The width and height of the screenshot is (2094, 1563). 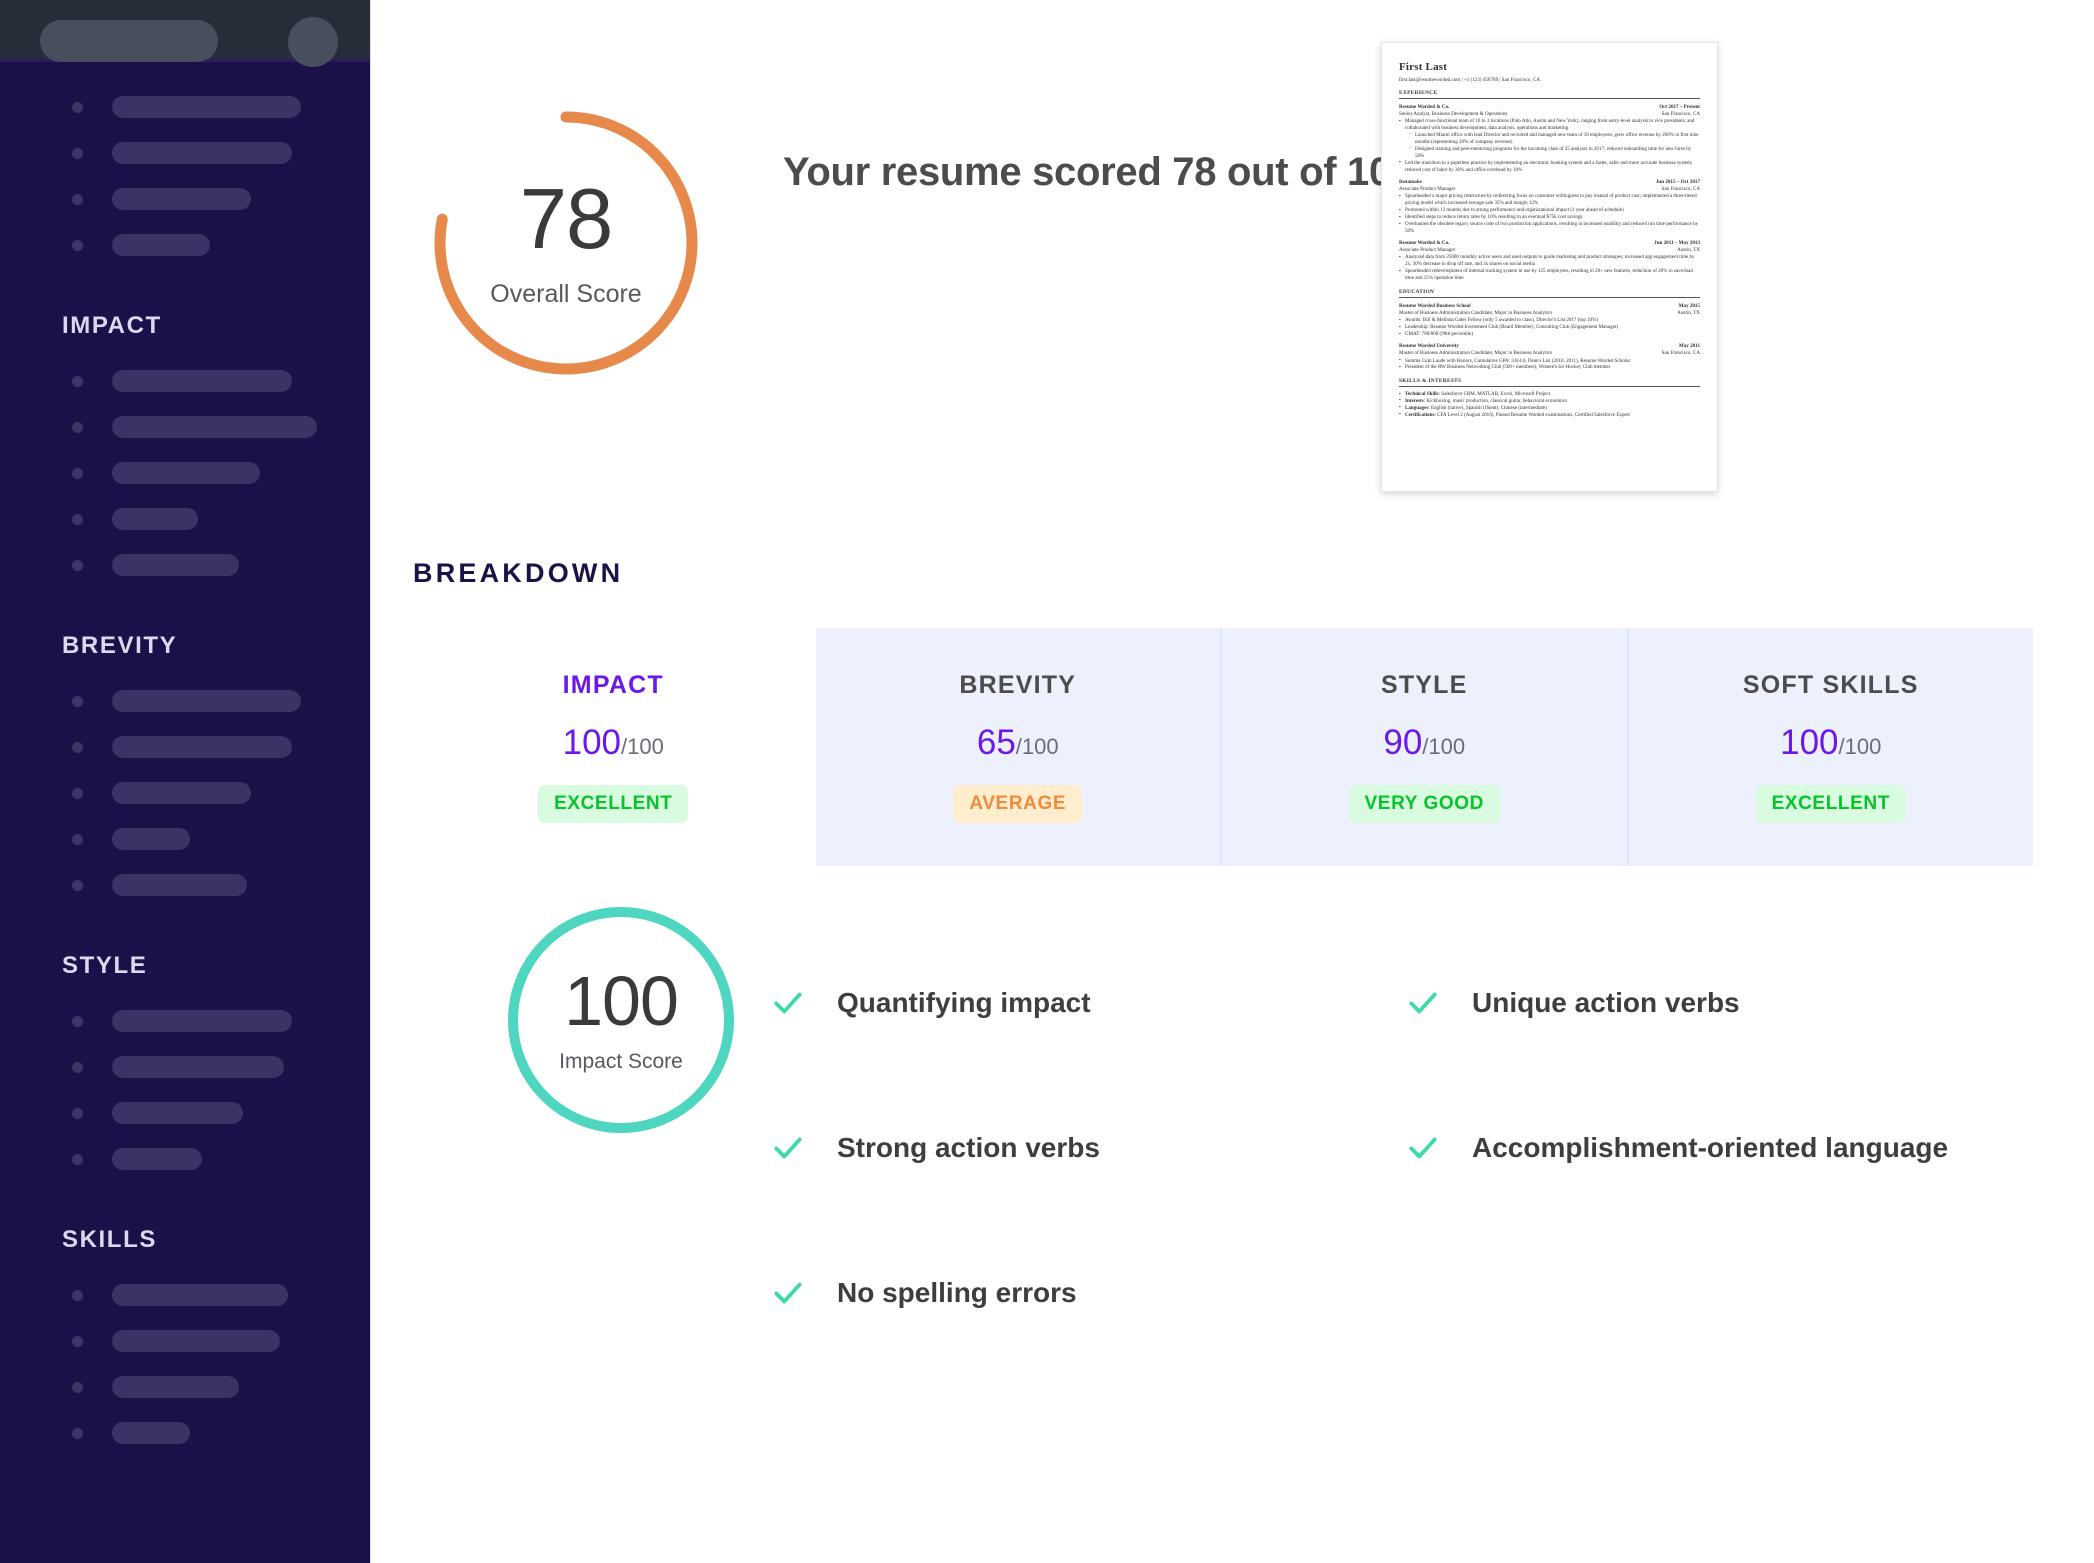 I want to click on breakdown-score: 90/100, so click(x=1424, y=742).